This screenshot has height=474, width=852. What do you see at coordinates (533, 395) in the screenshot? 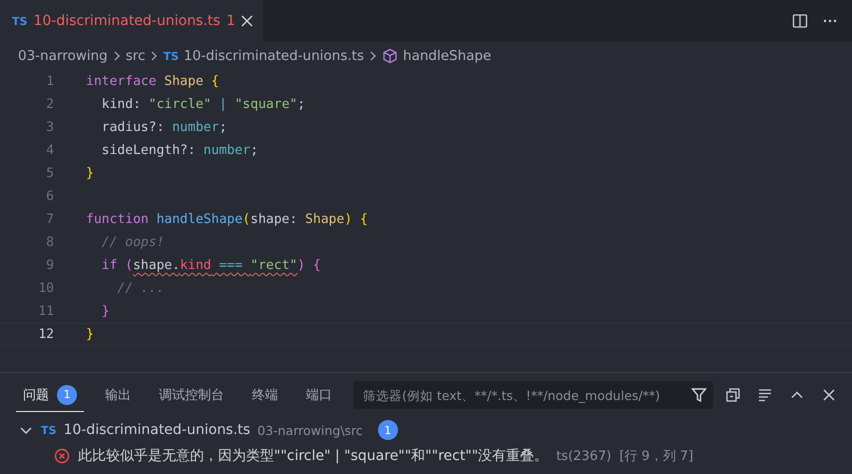
I see `filter-field: 筛选器(例如 text、**/*.ts、!**/node_modules/**)` at bounding box center [533, 395].